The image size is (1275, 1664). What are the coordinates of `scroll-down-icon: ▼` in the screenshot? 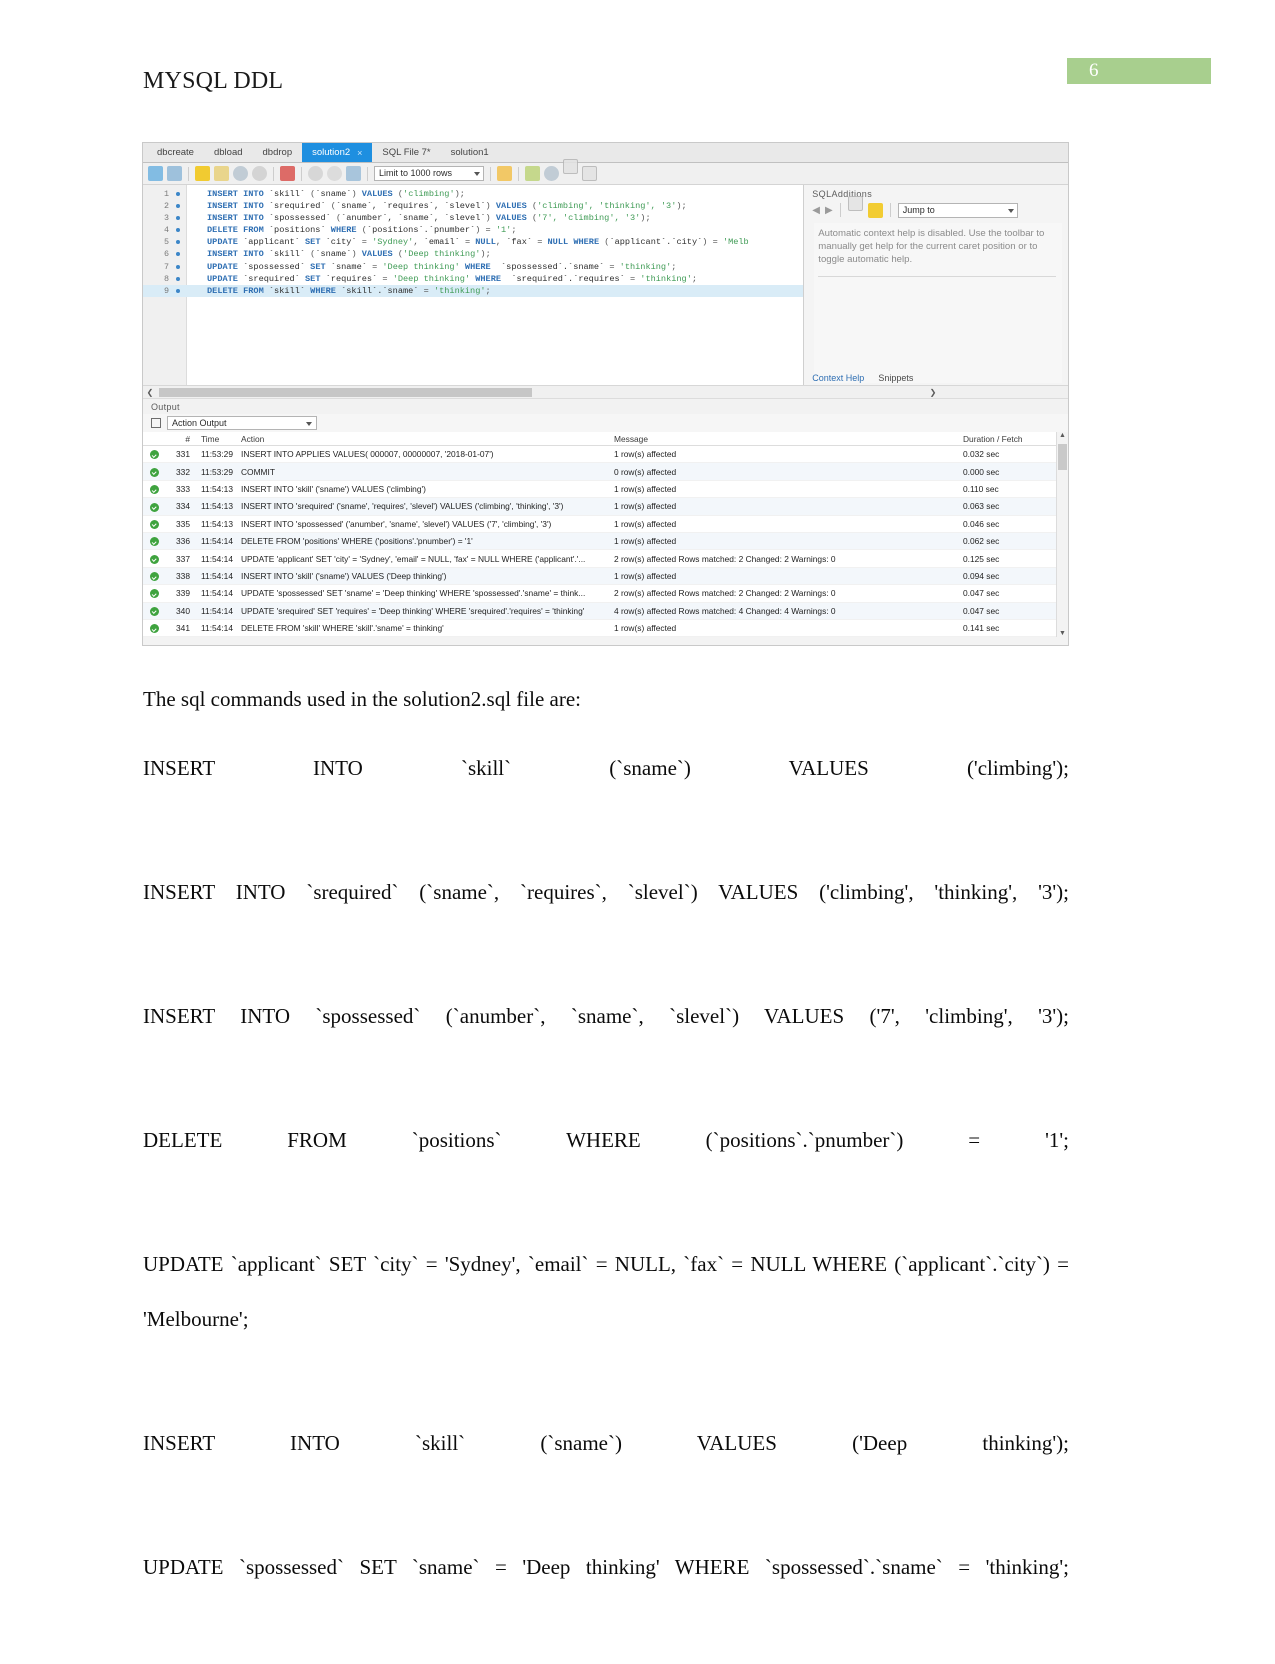 It's located at (1062, 633).